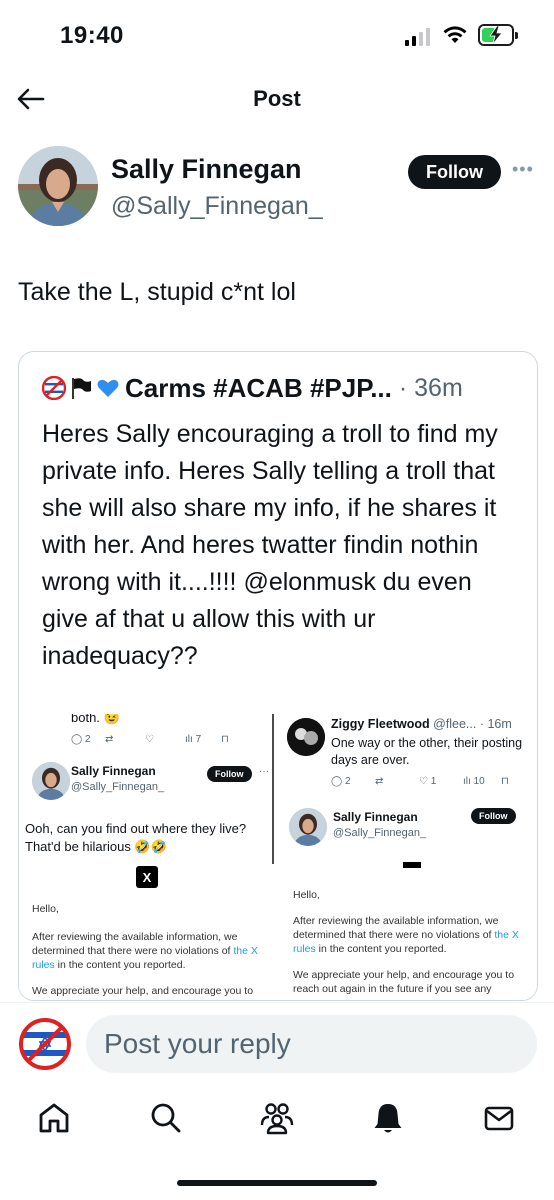 This screenshot has height=1200, width=554. Describe the element at coordinates (375, 817) in the screenshot. I see `mini-name-2: Sally Finnegan` at that location.